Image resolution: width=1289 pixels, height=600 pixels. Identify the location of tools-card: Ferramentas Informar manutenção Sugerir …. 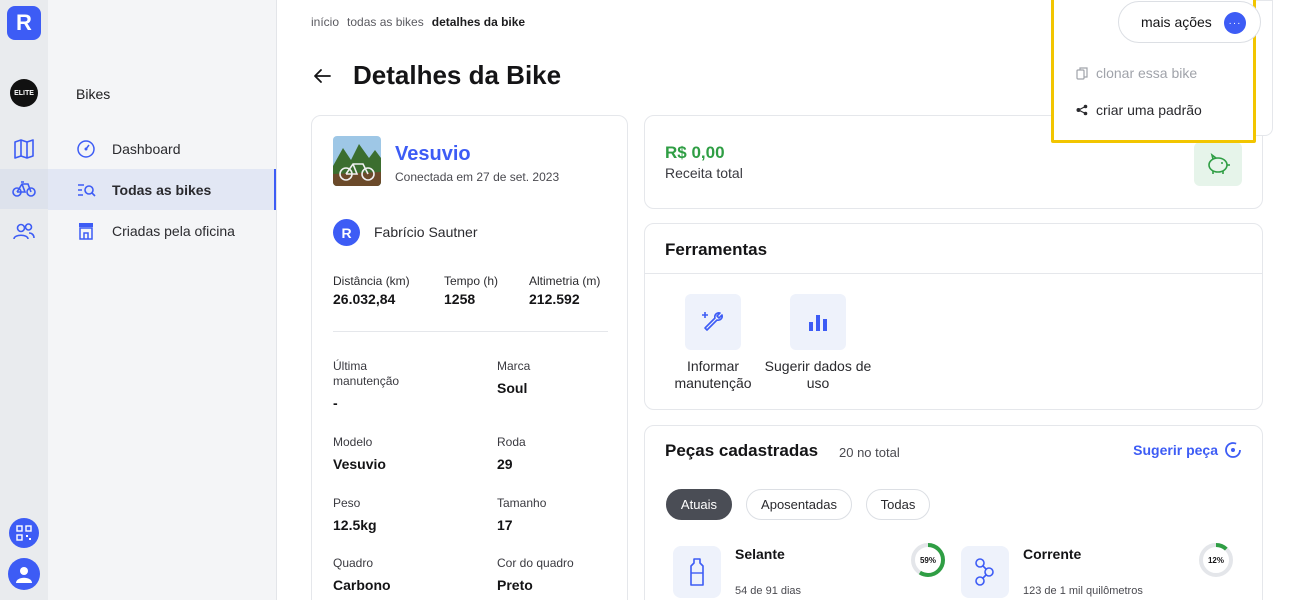
(953, 316).